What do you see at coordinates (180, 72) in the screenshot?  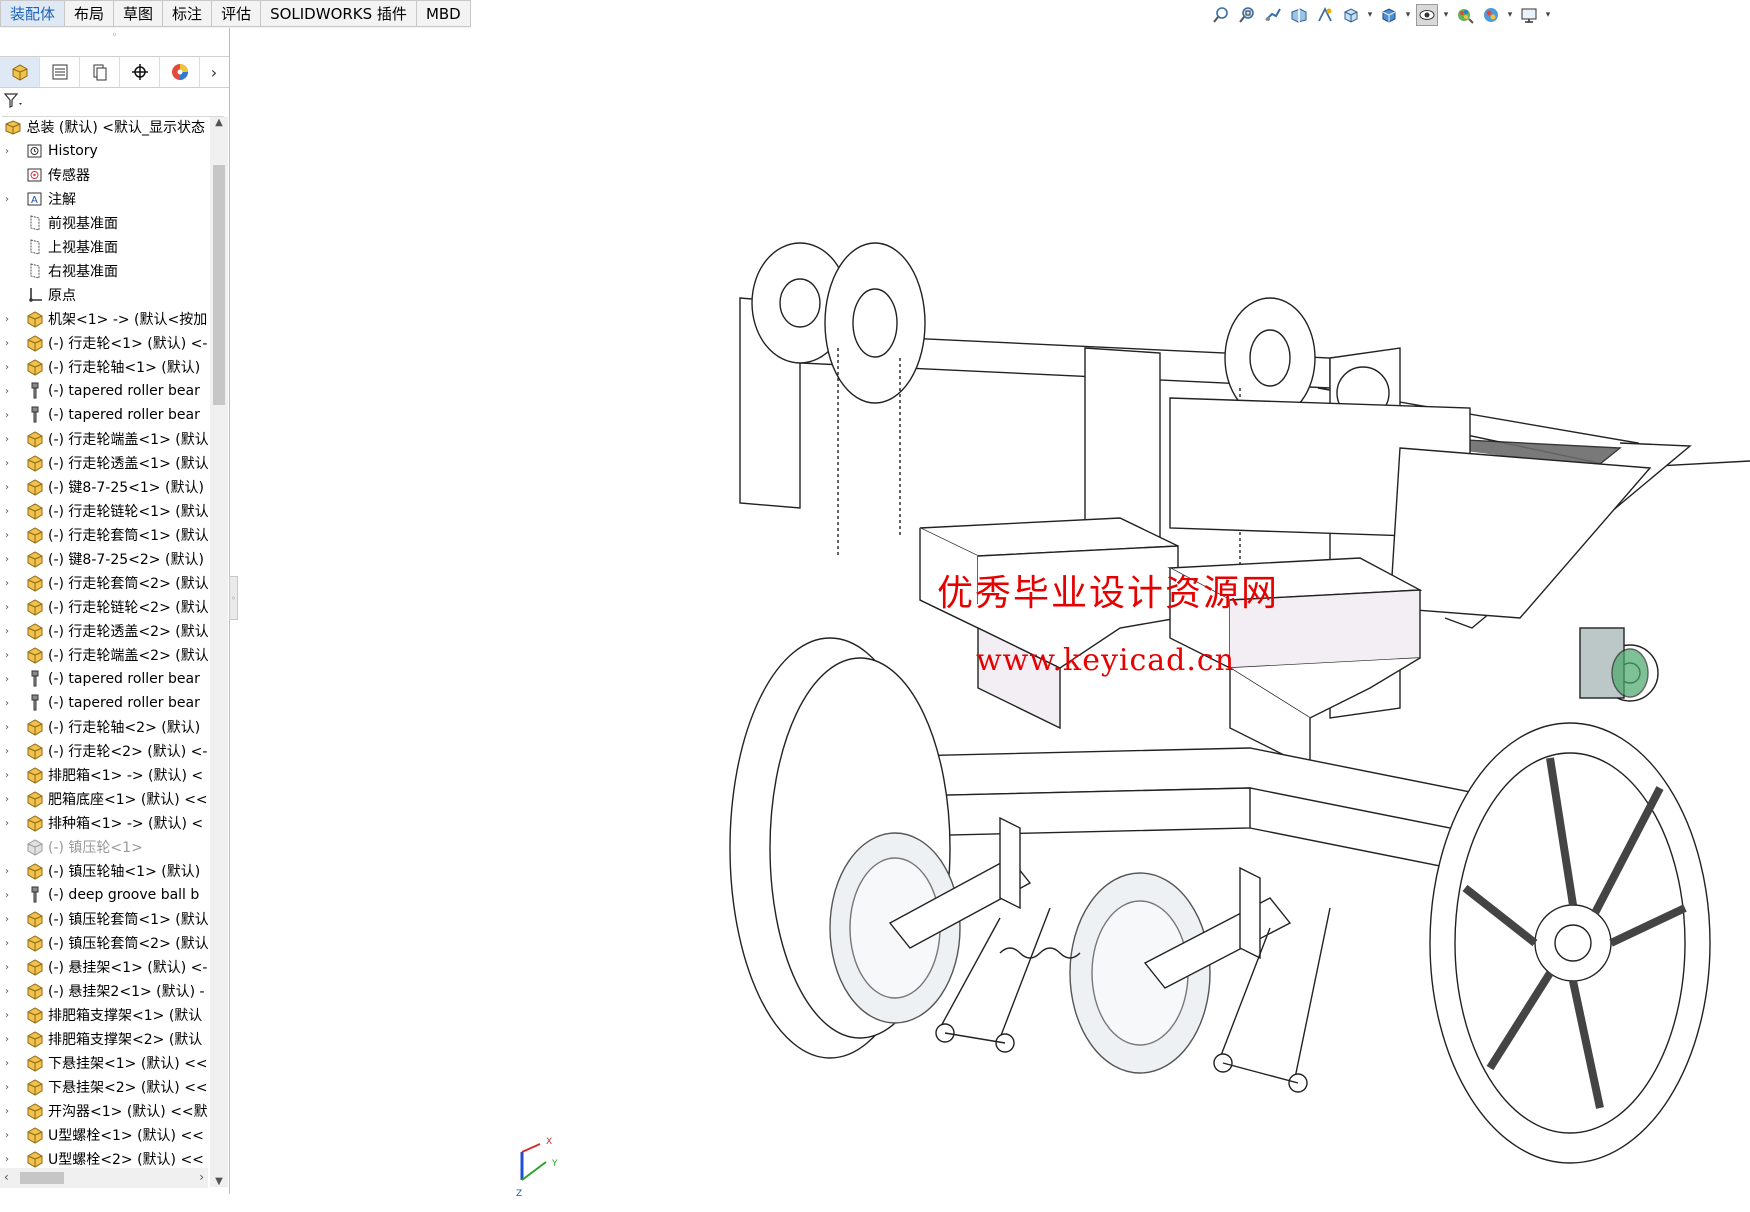 I see `displaymanager-tab` at bounding box center [180, 72].